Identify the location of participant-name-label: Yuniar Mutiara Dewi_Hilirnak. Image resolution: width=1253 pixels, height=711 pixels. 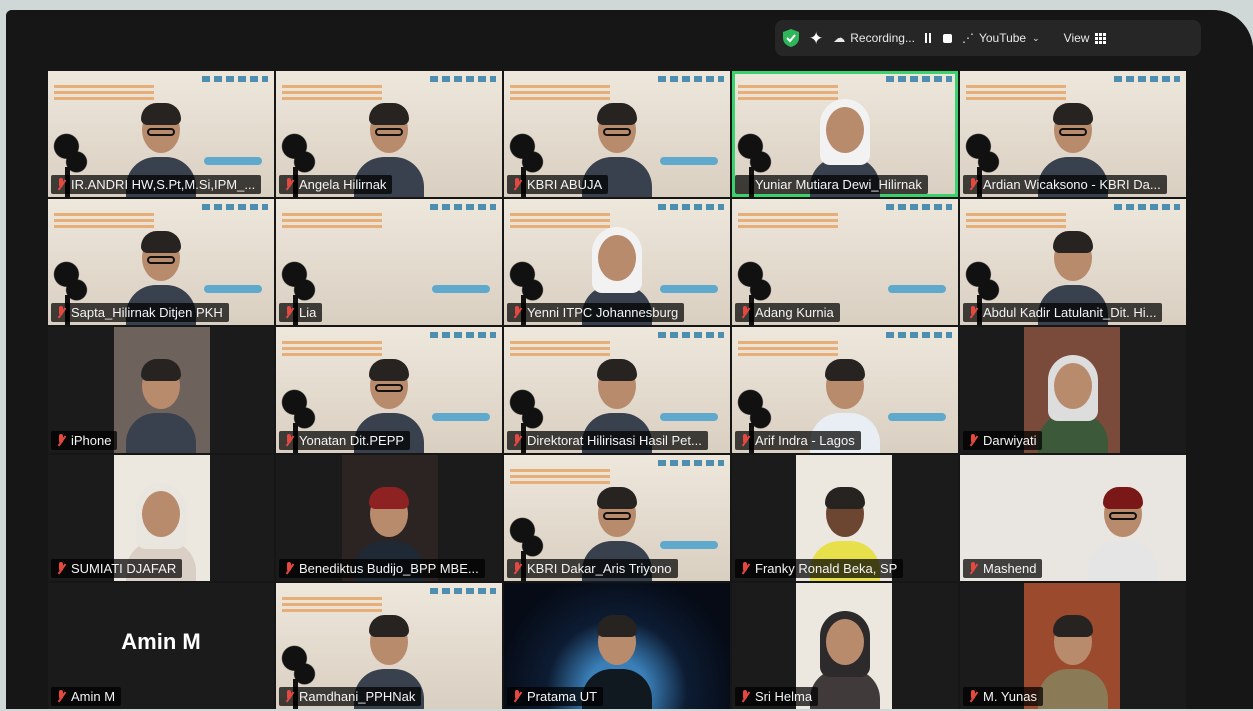
(831, 184).